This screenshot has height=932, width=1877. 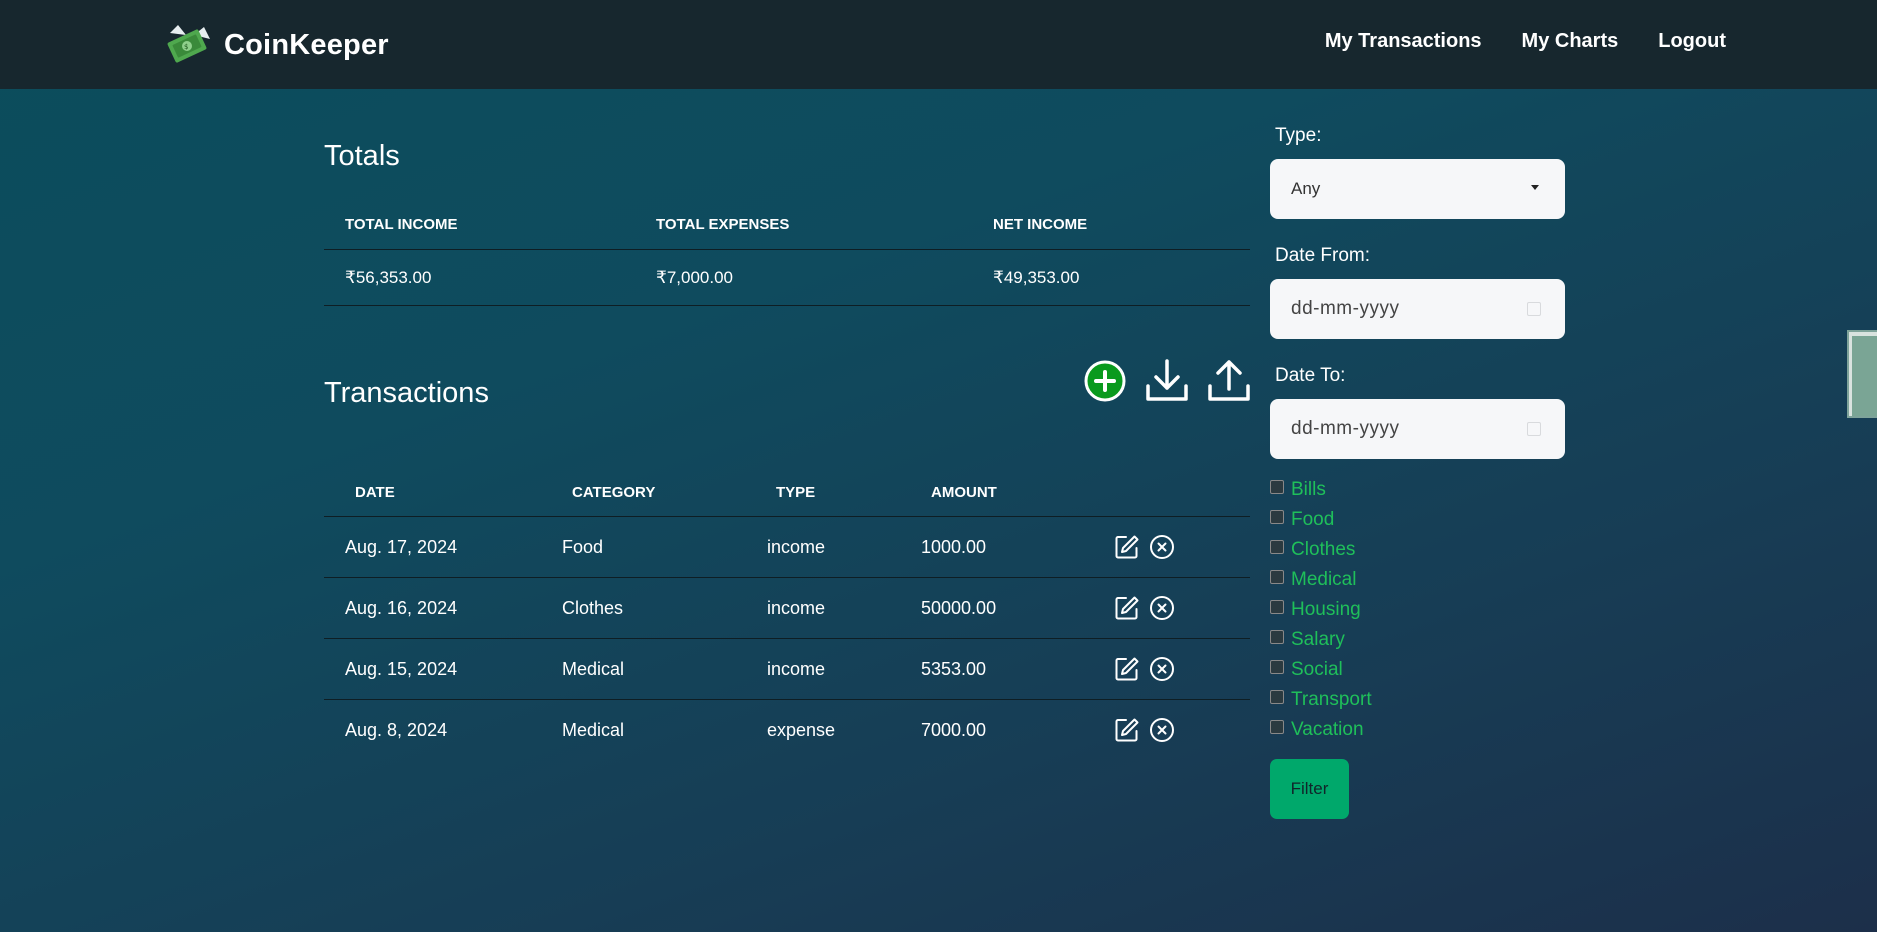 I want to click on category-item-social: Social, so click(x=1321, y=670).